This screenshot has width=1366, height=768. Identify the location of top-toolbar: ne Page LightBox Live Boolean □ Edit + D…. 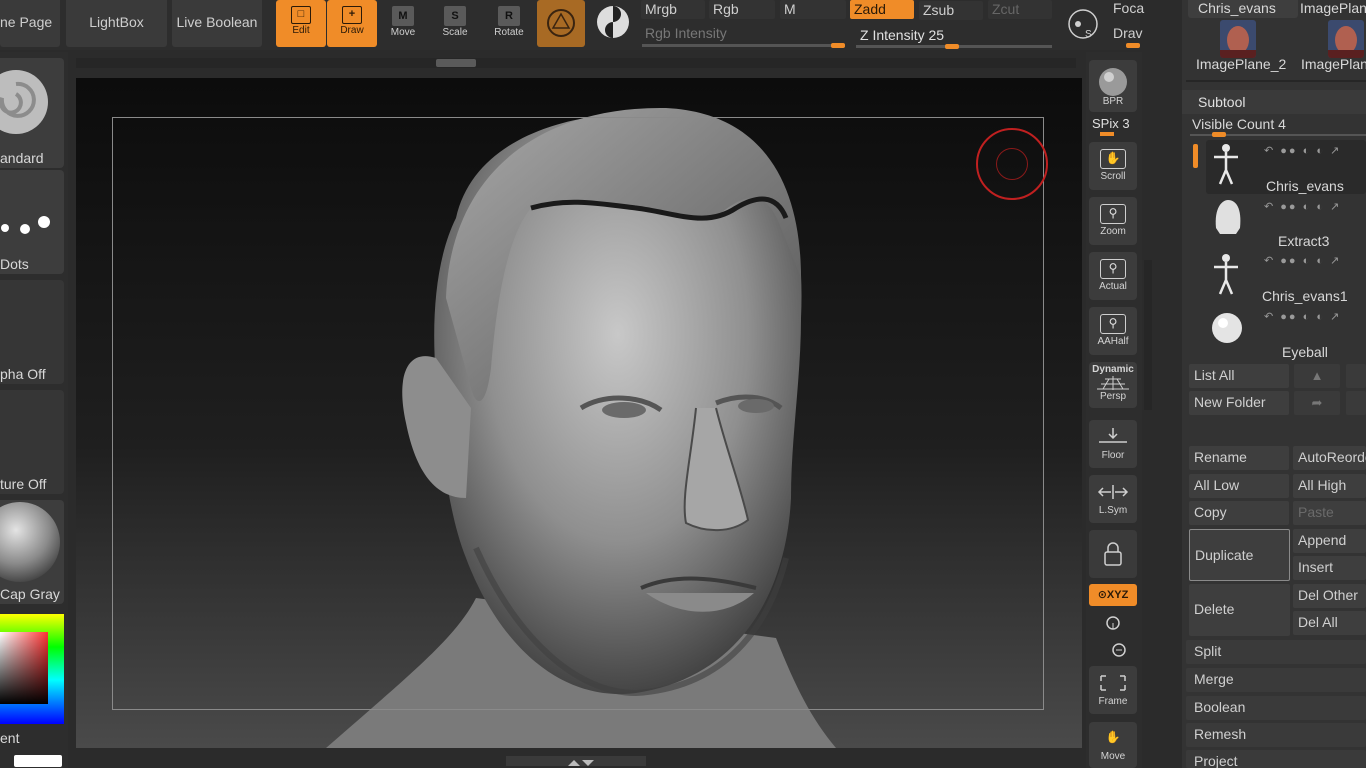
(572, 25).